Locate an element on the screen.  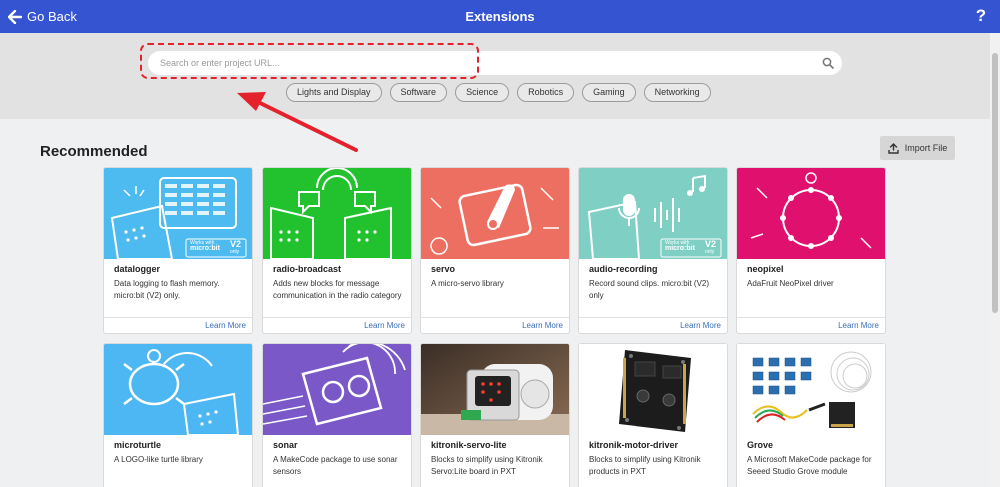
extension-card-servo: servo A micro-servo library Learn More is located at coordinates (495, 250).